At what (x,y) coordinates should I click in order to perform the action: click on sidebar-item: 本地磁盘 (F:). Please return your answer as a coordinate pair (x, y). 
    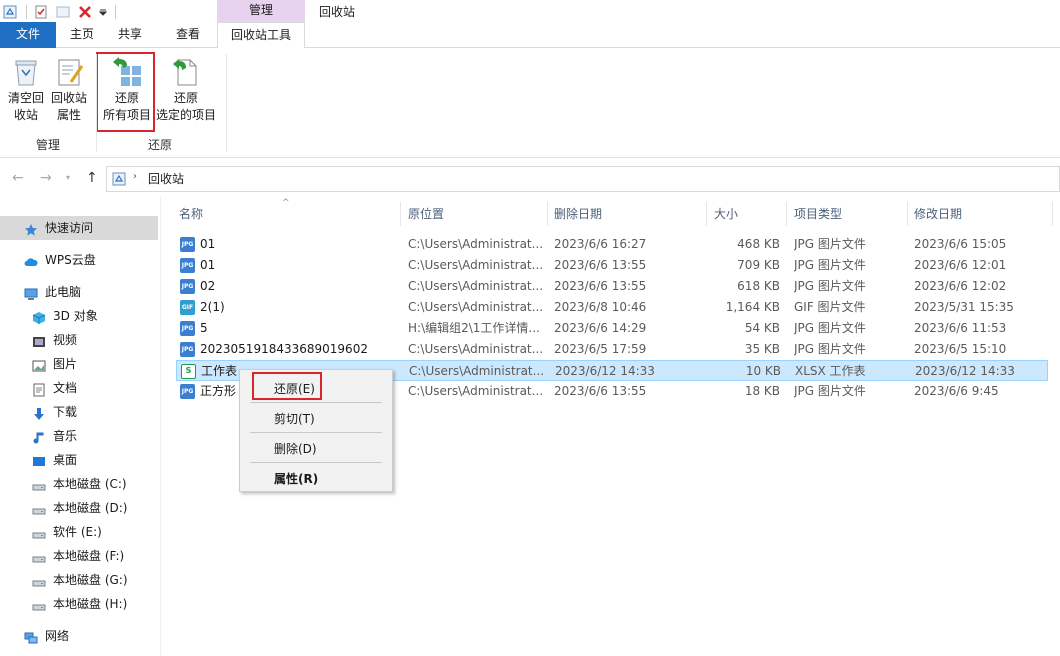
    Looking at the image, I should click on (79, 556).